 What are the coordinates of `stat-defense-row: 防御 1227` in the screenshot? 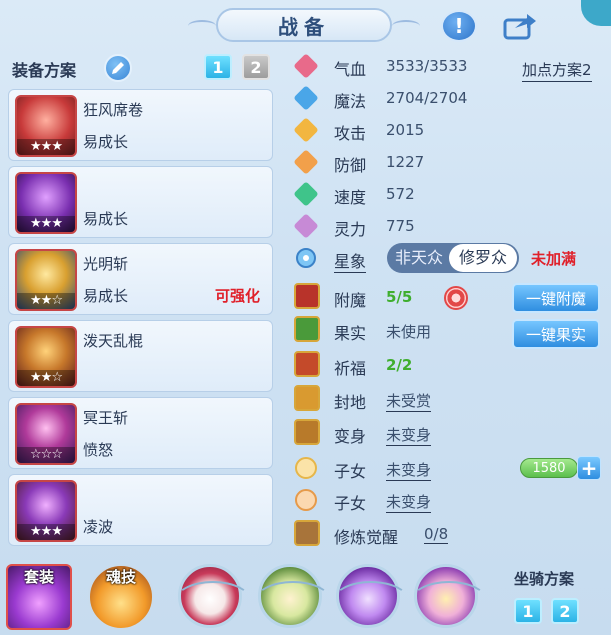 It's located at (450, 163).